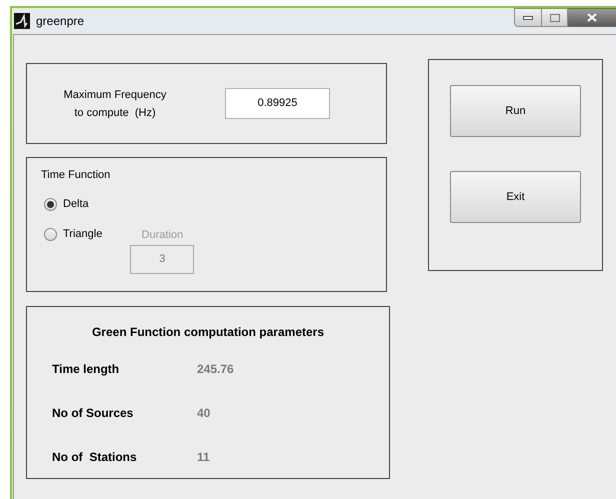 The image size is (616, 499). I want to click on close-icon, so click(592, 17).